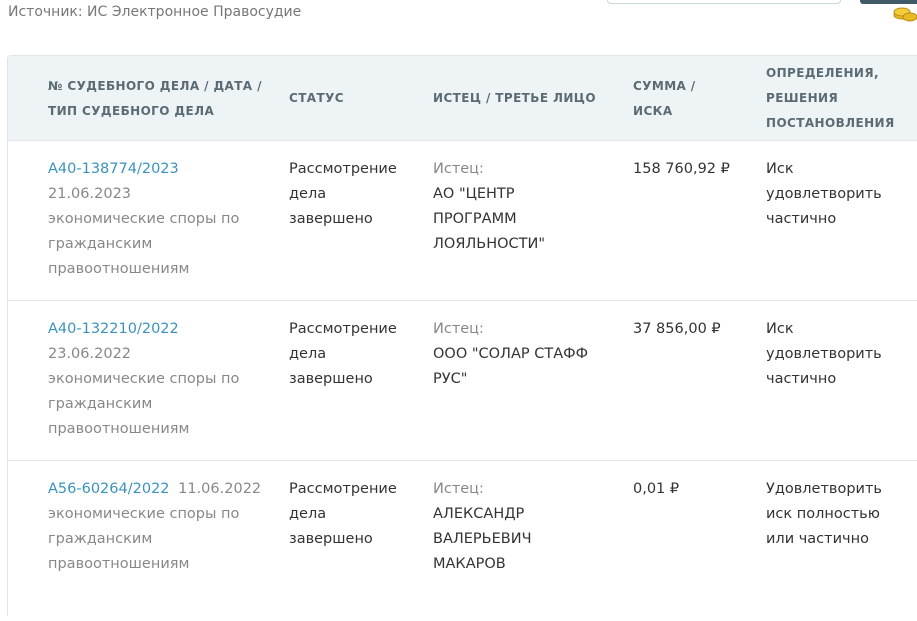  I want to click on plaintiff-name-line: МАКАРОВ, so click(469, 564).